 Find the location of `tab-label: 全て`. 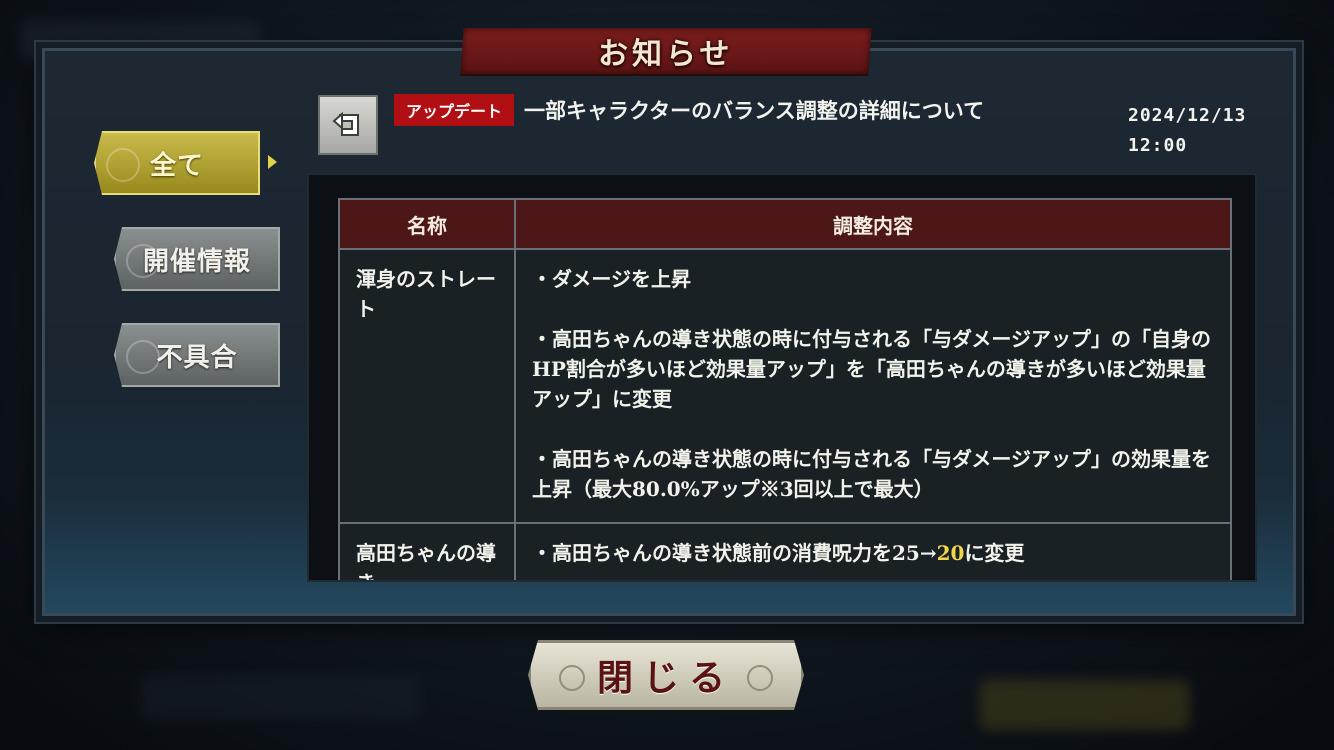

tab-label: 全て is located at coordinates (176, 165).